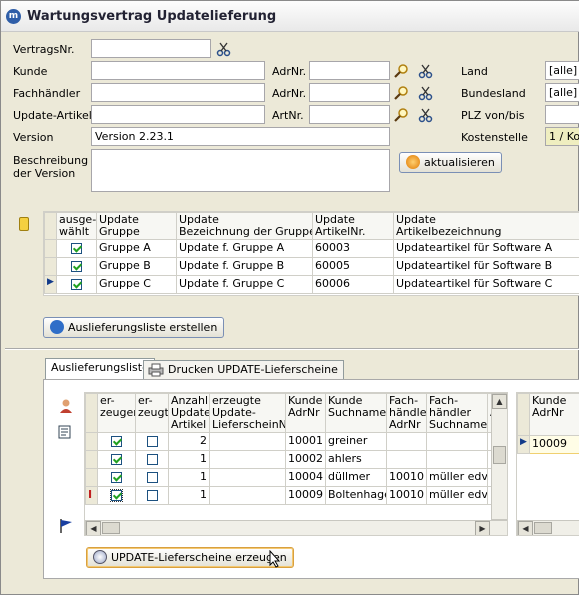  What do you see at coordinates (136, 226) in the screenshot?
I see `col-header-gruppe: Update Gruppe` at bounding box center [136, 226].